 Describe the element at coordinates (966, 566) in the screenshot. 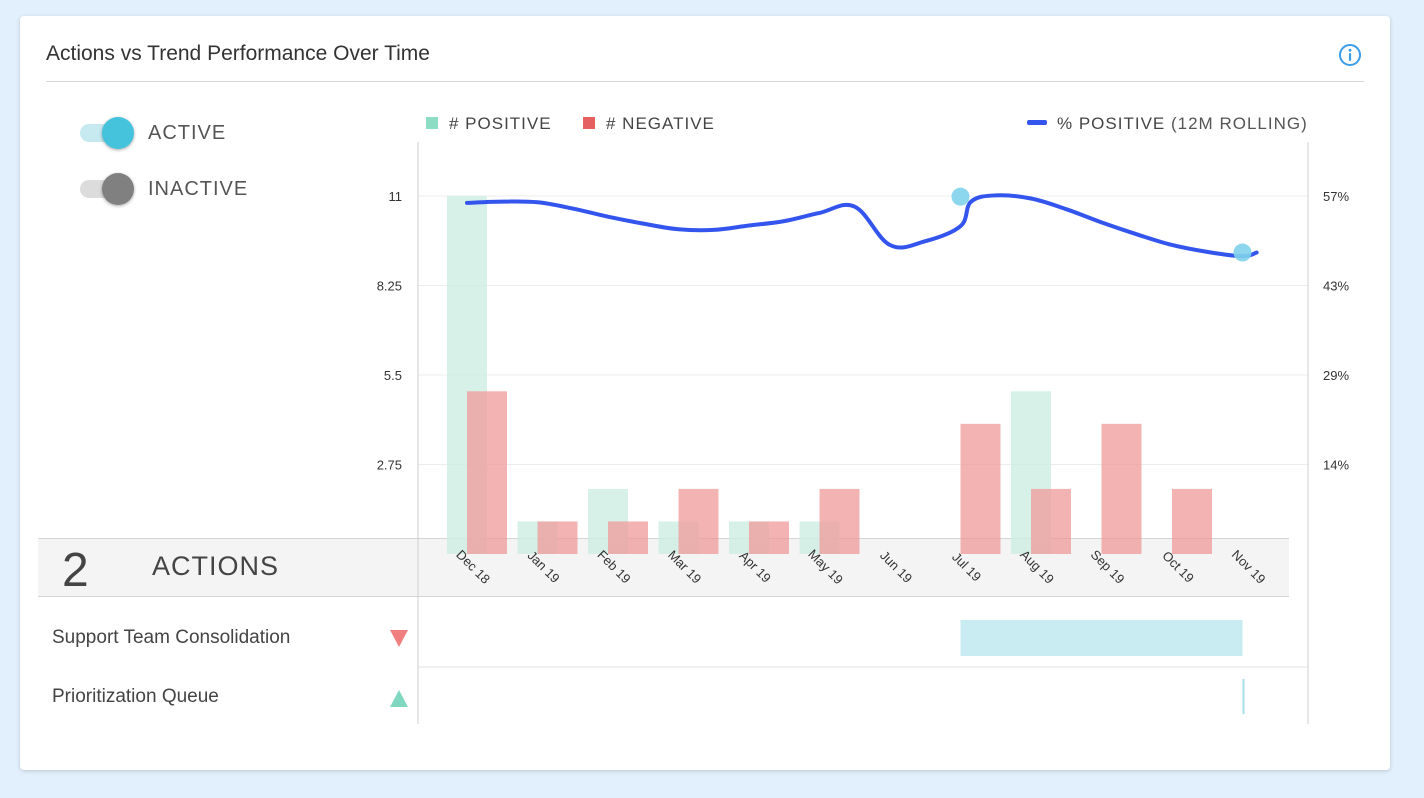

I see `x-tick-label: Jul 19` at that location.